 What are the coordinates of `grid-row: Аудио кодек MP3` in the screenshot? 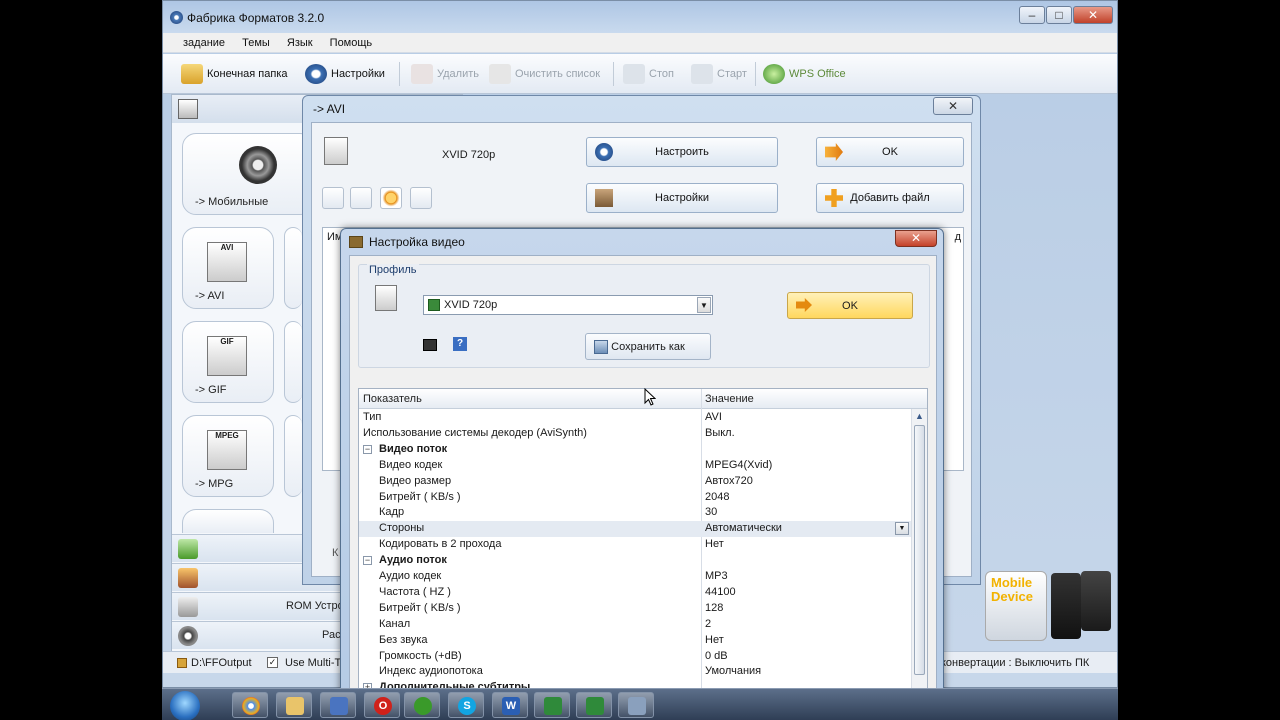 It's located at (635, 577).